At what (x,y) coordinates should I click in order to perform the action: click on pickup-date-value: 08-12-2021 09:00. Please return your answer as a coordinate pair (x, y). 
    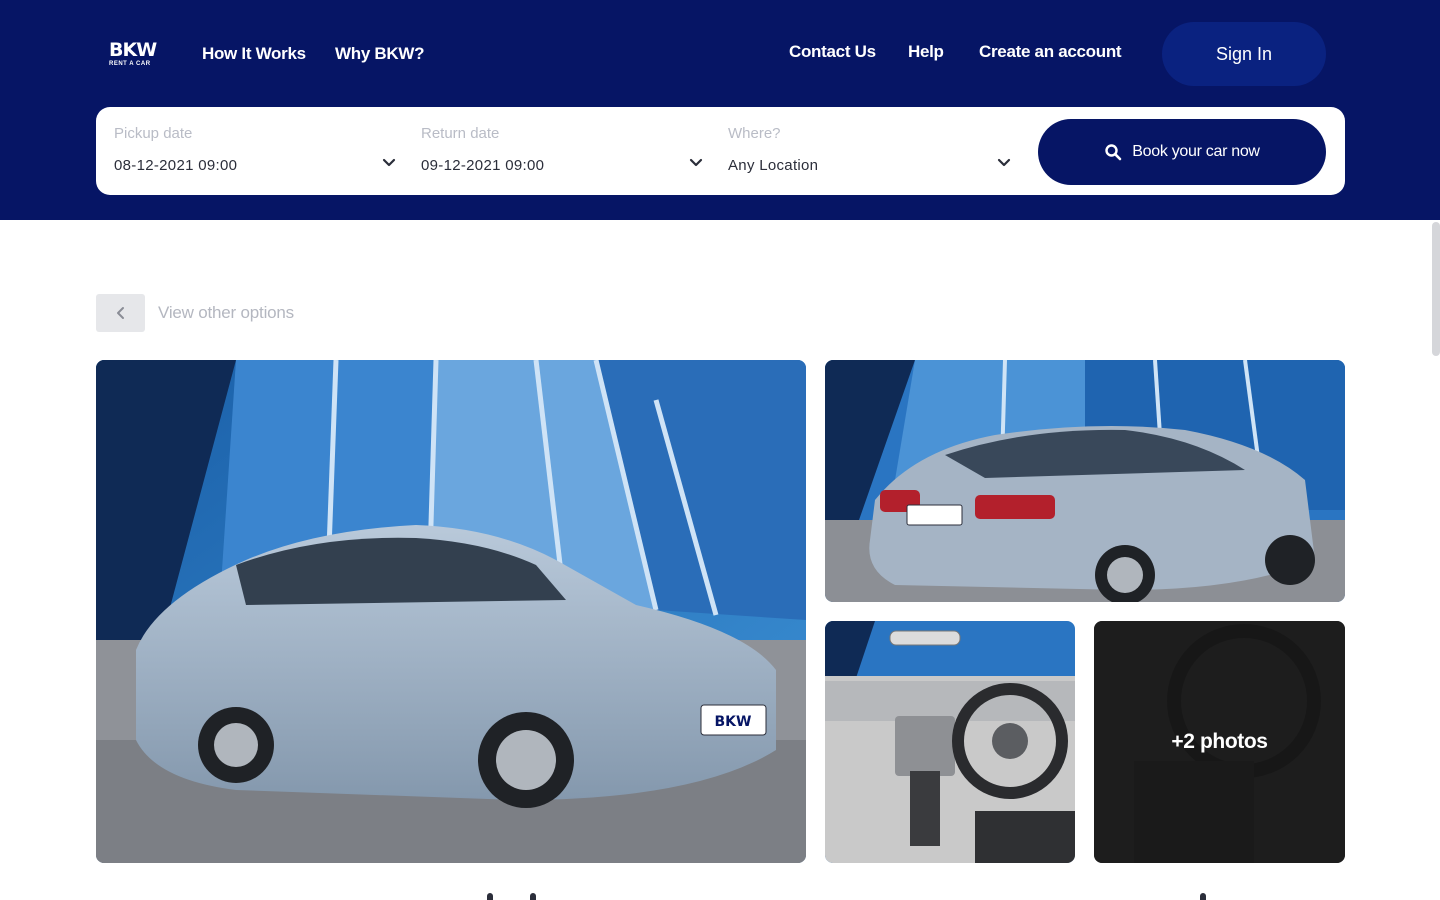
    Looking at the image, I should click on (176, 165).